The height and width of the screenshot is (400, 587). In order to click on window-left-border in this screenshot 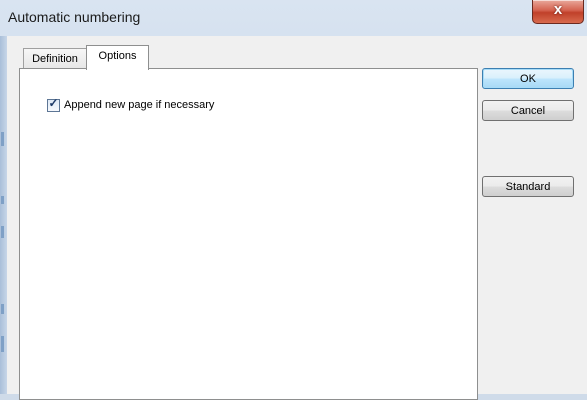, I will do `click(3, 215)`.